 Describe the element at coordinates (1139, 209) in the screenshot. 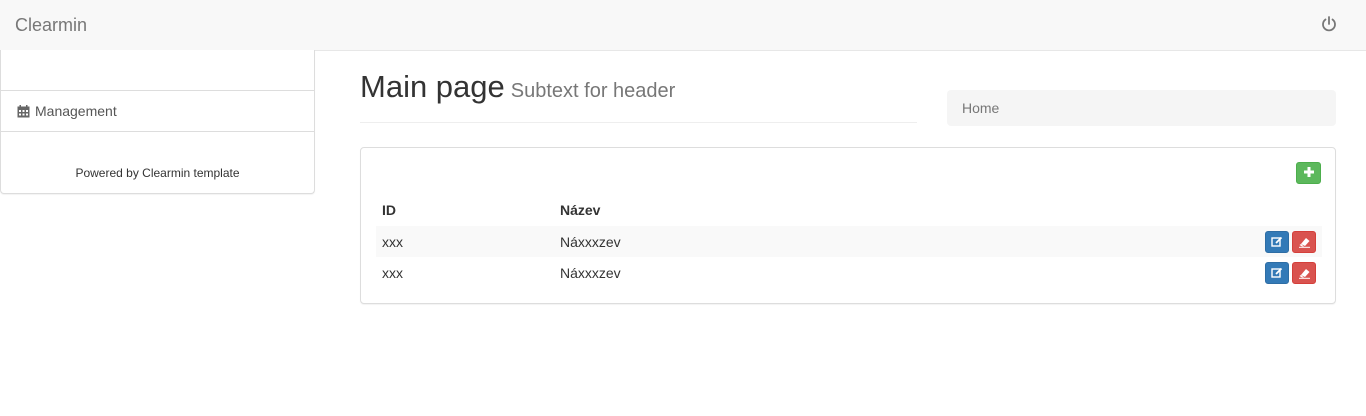

I see `column-header-actions` at that location.